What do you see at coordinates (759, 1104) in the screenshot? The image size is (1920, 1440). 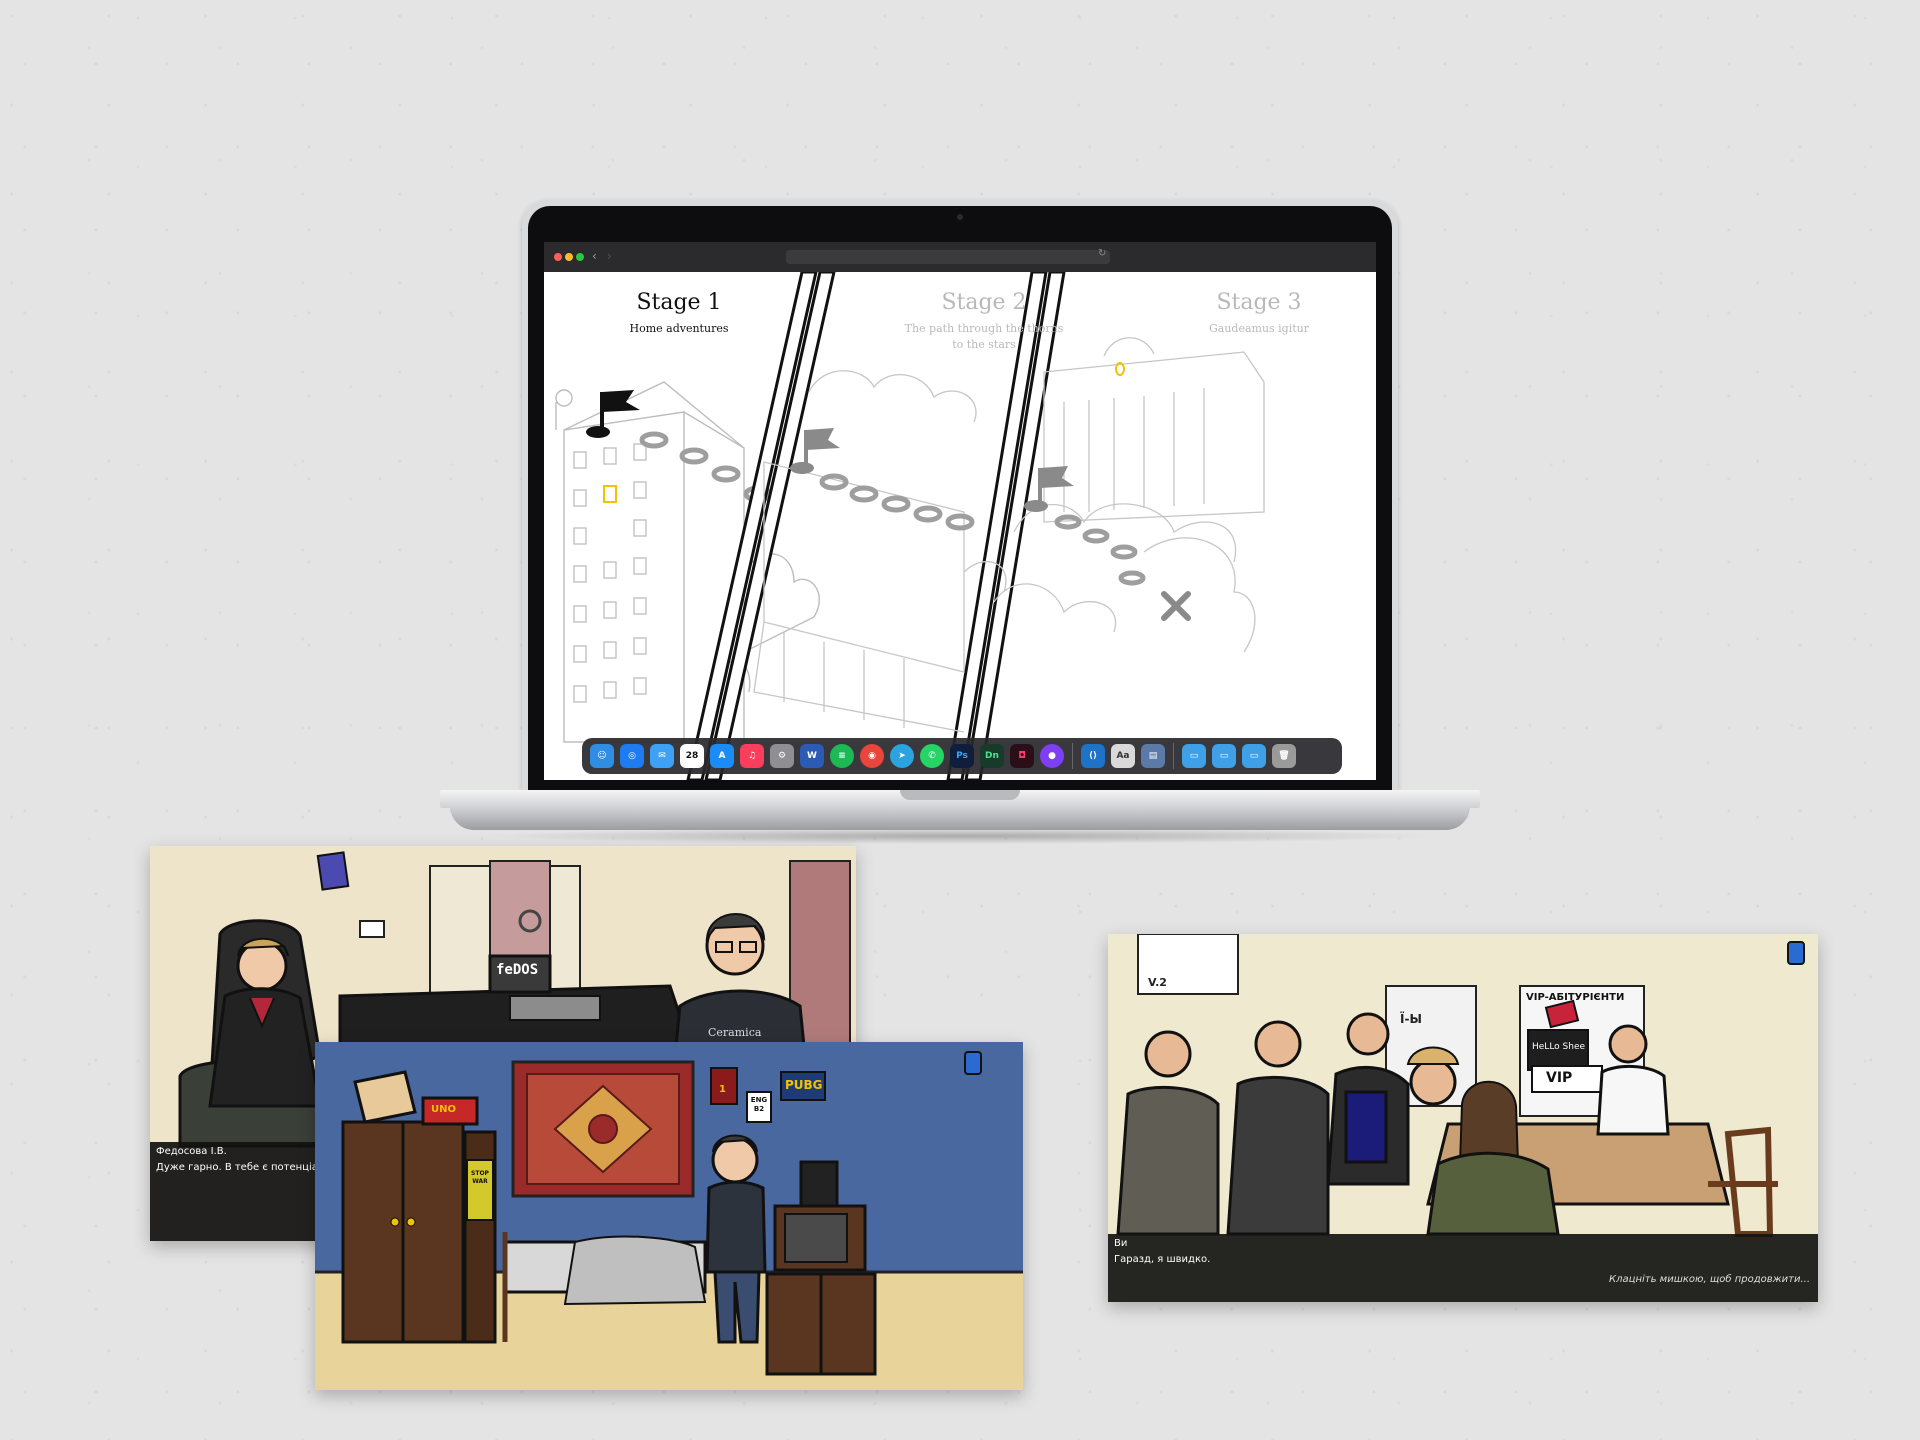 I see `eng-poster-text: ENG B2` at bounding box center [759, 1104].